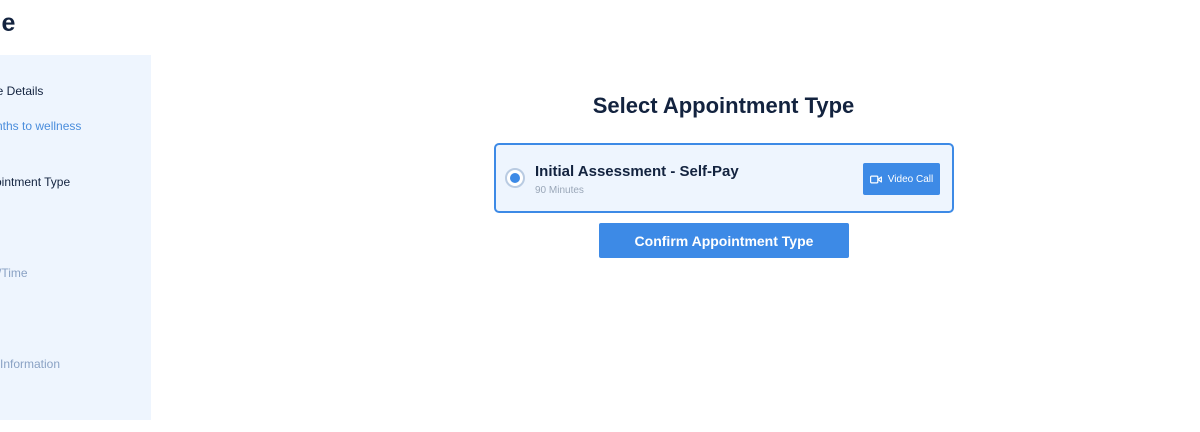  I want to click on page-title: ge, so click(8, 23).